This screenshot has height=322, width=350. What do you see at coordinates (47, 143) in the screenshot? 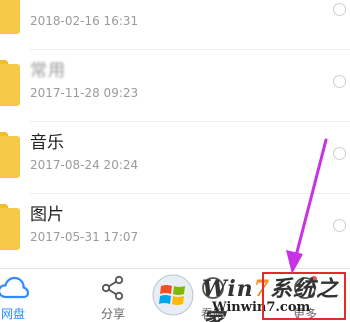
I see `file-name: 音乐` at bounding box center [47, 143].